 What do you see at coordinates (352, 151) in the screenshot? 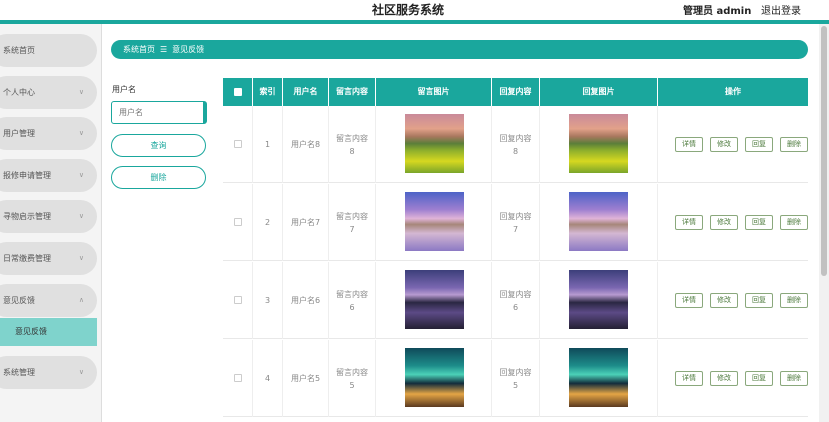
I see `row-message-number: 8` at bounding box center [352, 151].